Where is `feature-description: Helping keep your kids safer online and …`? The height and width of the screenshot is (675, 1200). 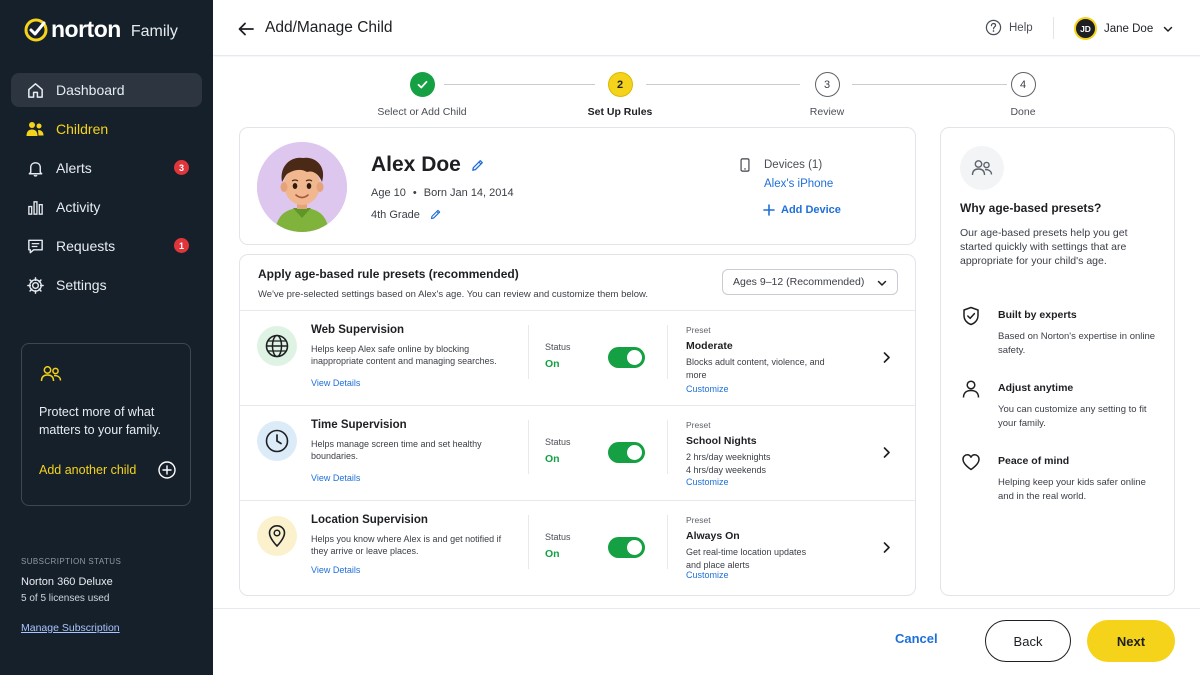 feature-description: Helping keep your kids safer online and … is located at coordinates (1072, 489).